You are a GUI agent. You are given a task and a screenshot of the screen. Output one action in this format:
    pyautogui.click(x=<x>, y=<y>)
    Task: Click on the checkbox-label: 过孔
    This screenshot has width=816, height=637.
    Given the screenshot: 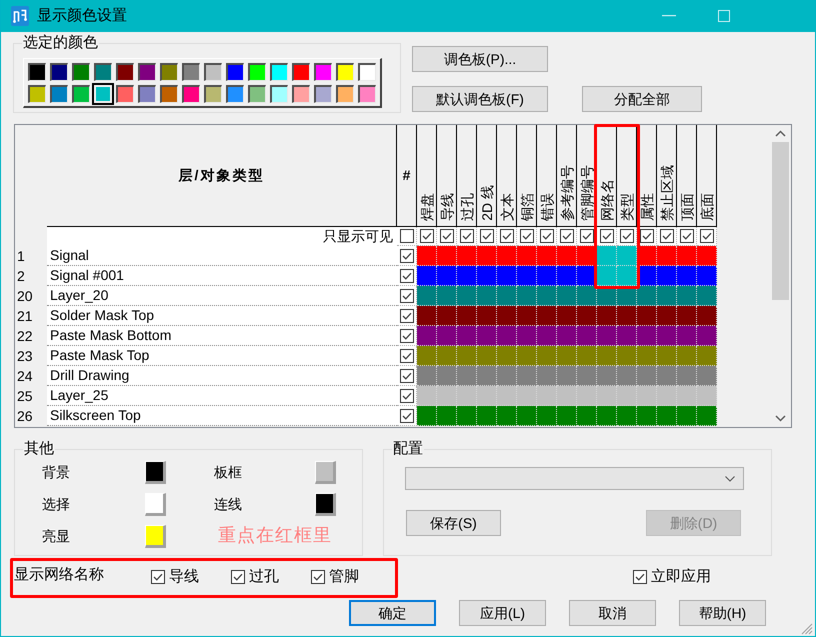 What is the action you would take?
    pyautogui.click(x=264, y=577)
    